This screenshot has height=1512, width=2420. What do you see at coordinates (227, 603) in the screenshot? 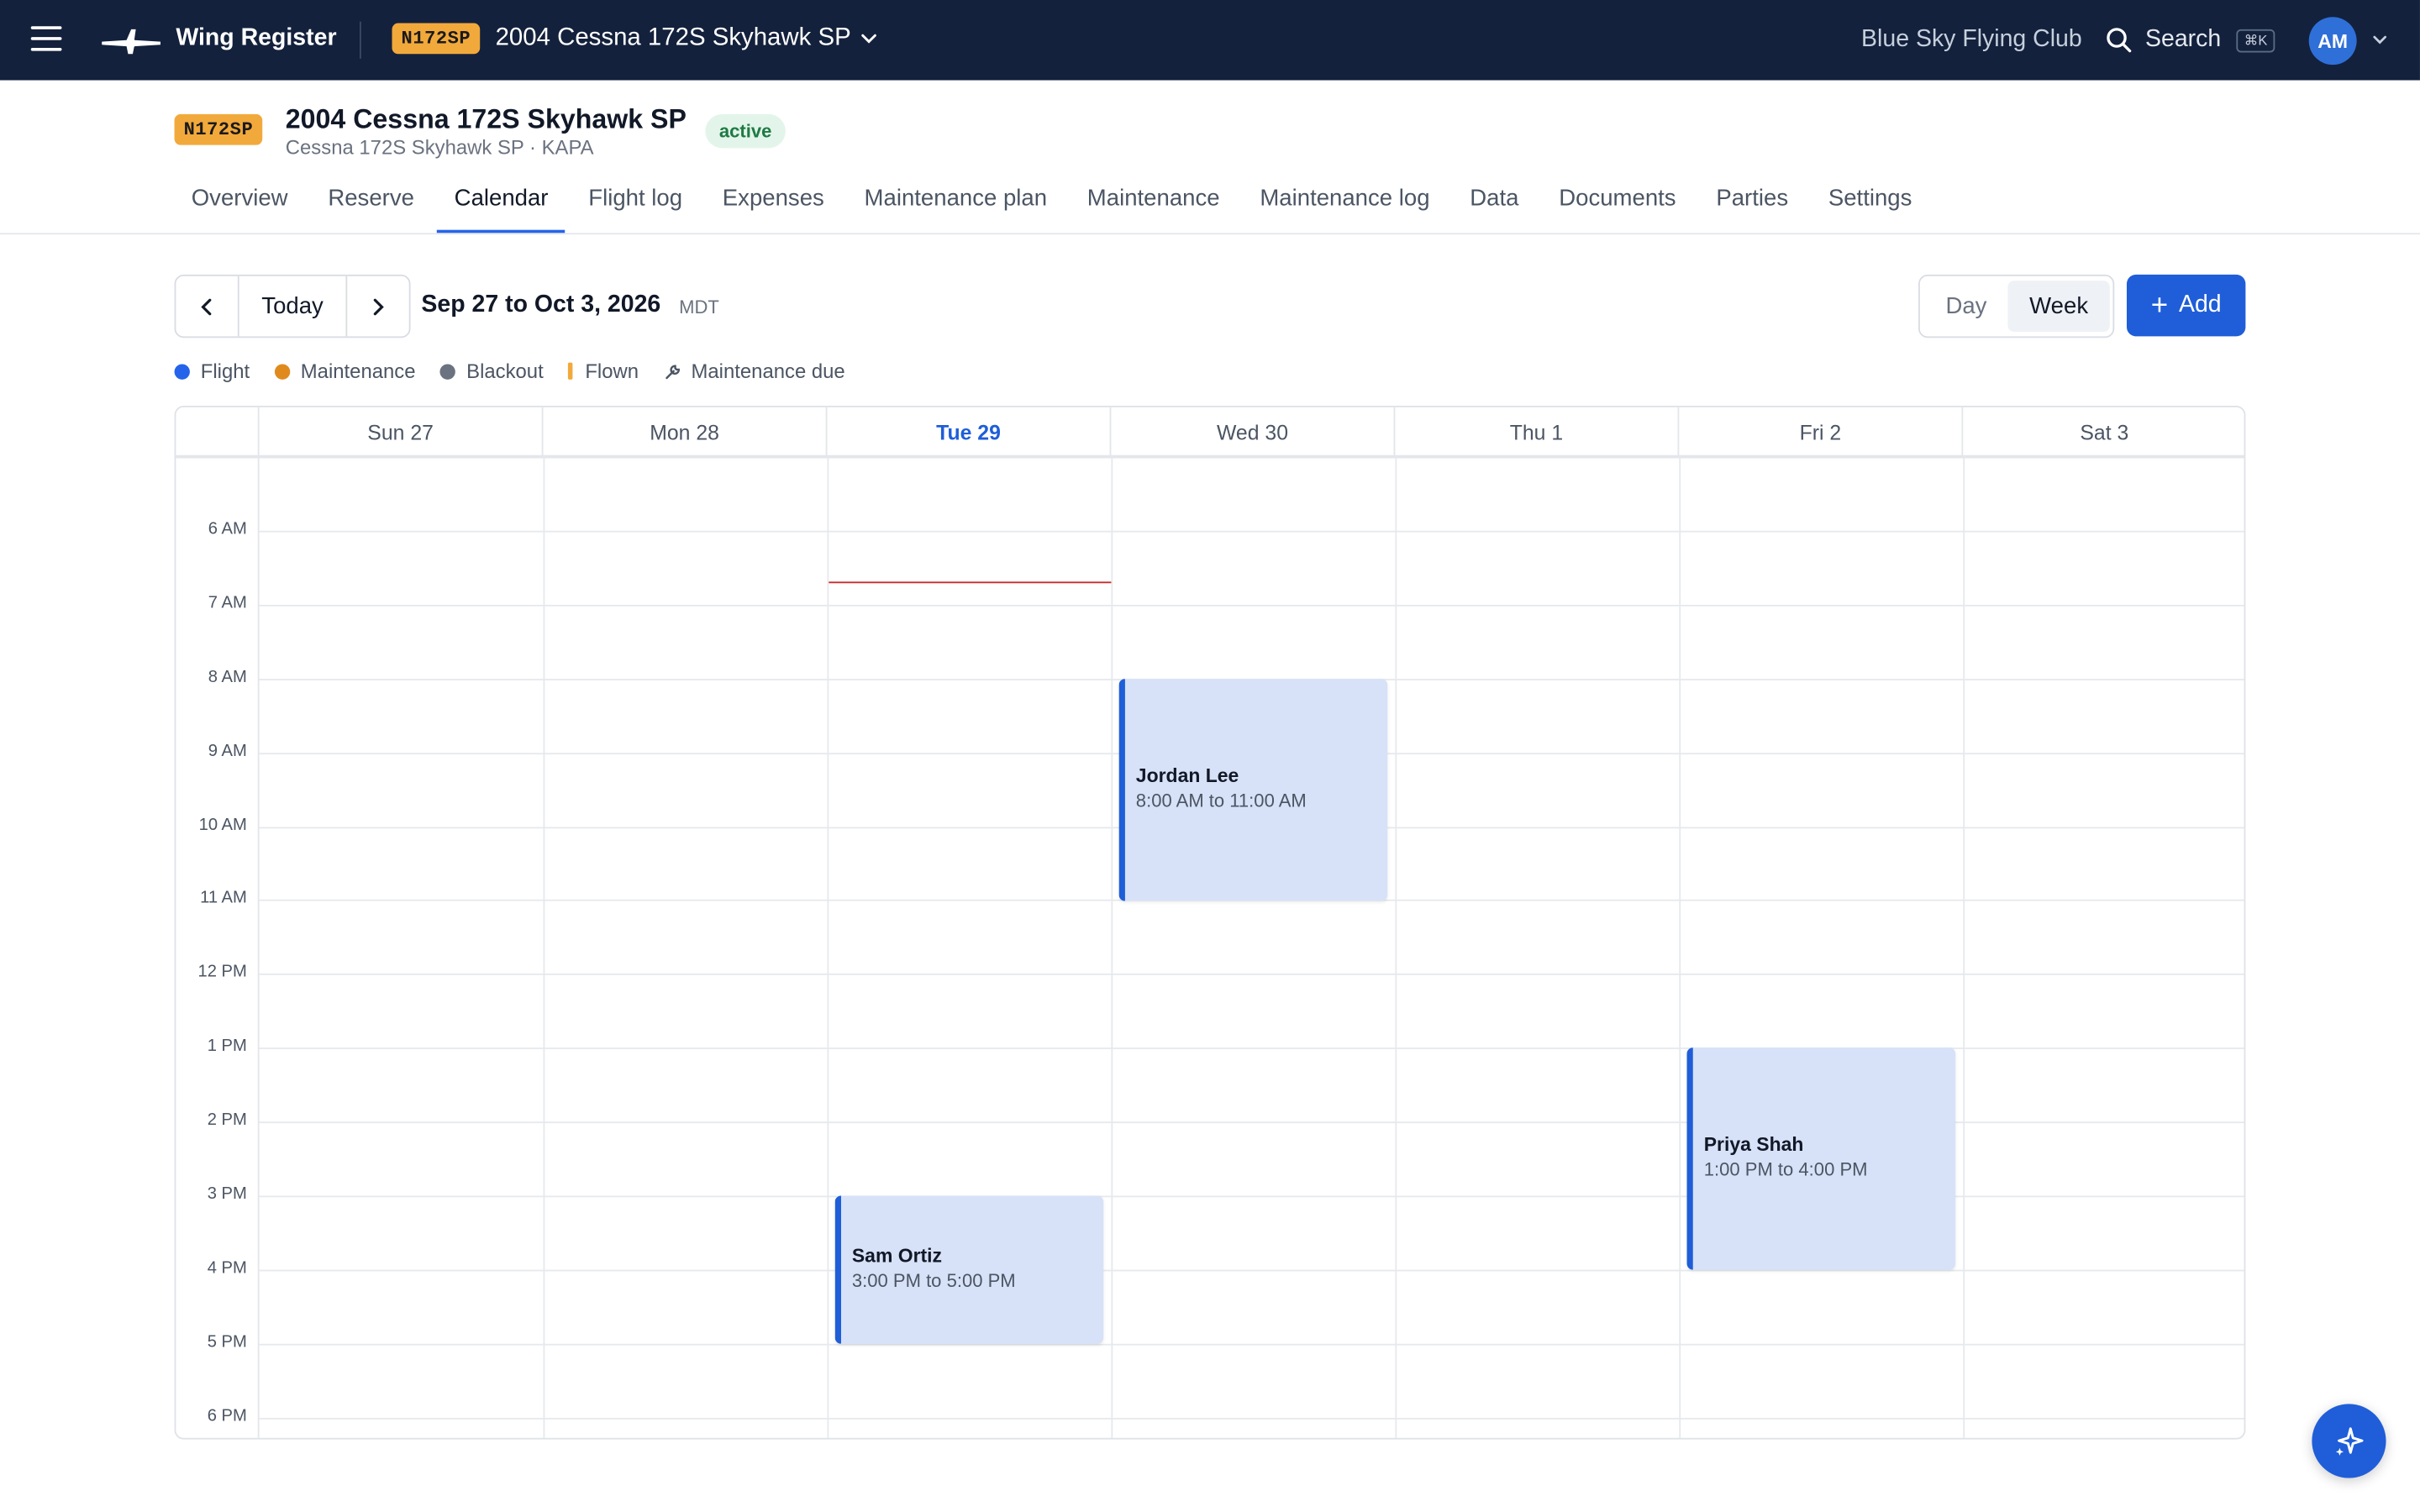
I see `hour-label: 7 AM` at bounding box center [227, 603].